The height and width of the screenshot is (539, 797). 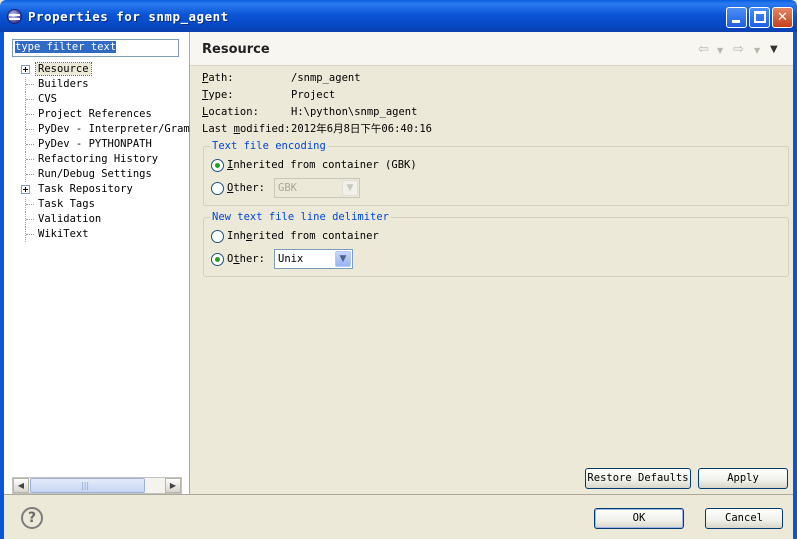 I want to click on close-button: ✕, so click(x=782, y=17).